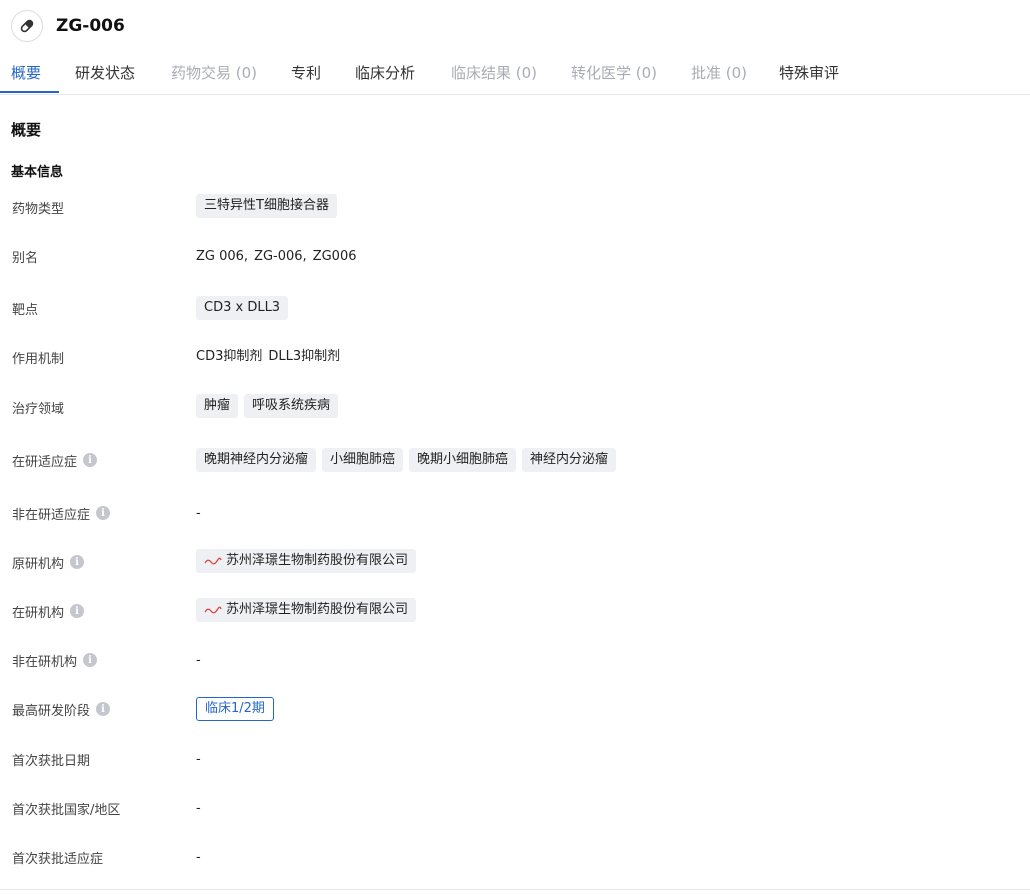 This screenshot has height=895, width=1030. Describe the element at coordinates (266, 206) in the screenshot. I see `tag-drug-type: 三特异性T细胞接合器` at that location.